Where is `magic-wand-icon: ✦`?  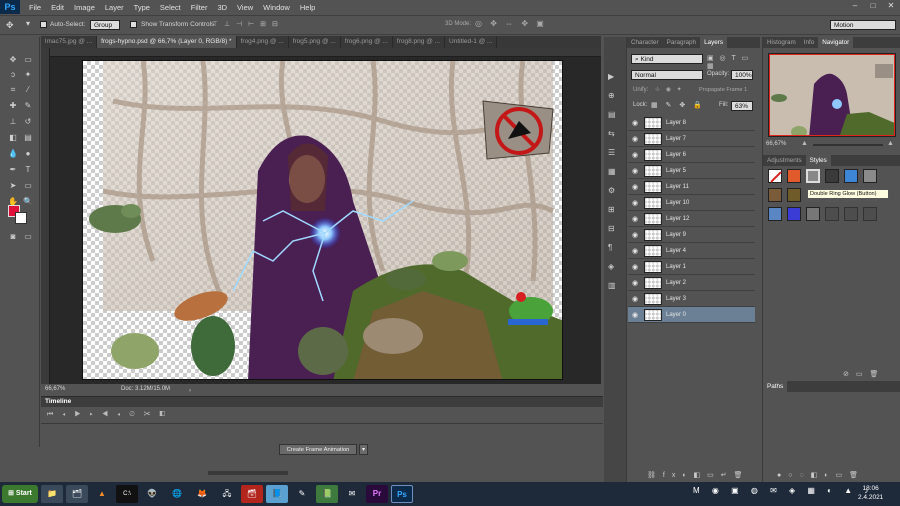 magic-wand-icon: ✦ is located at coordinates (28, 74).